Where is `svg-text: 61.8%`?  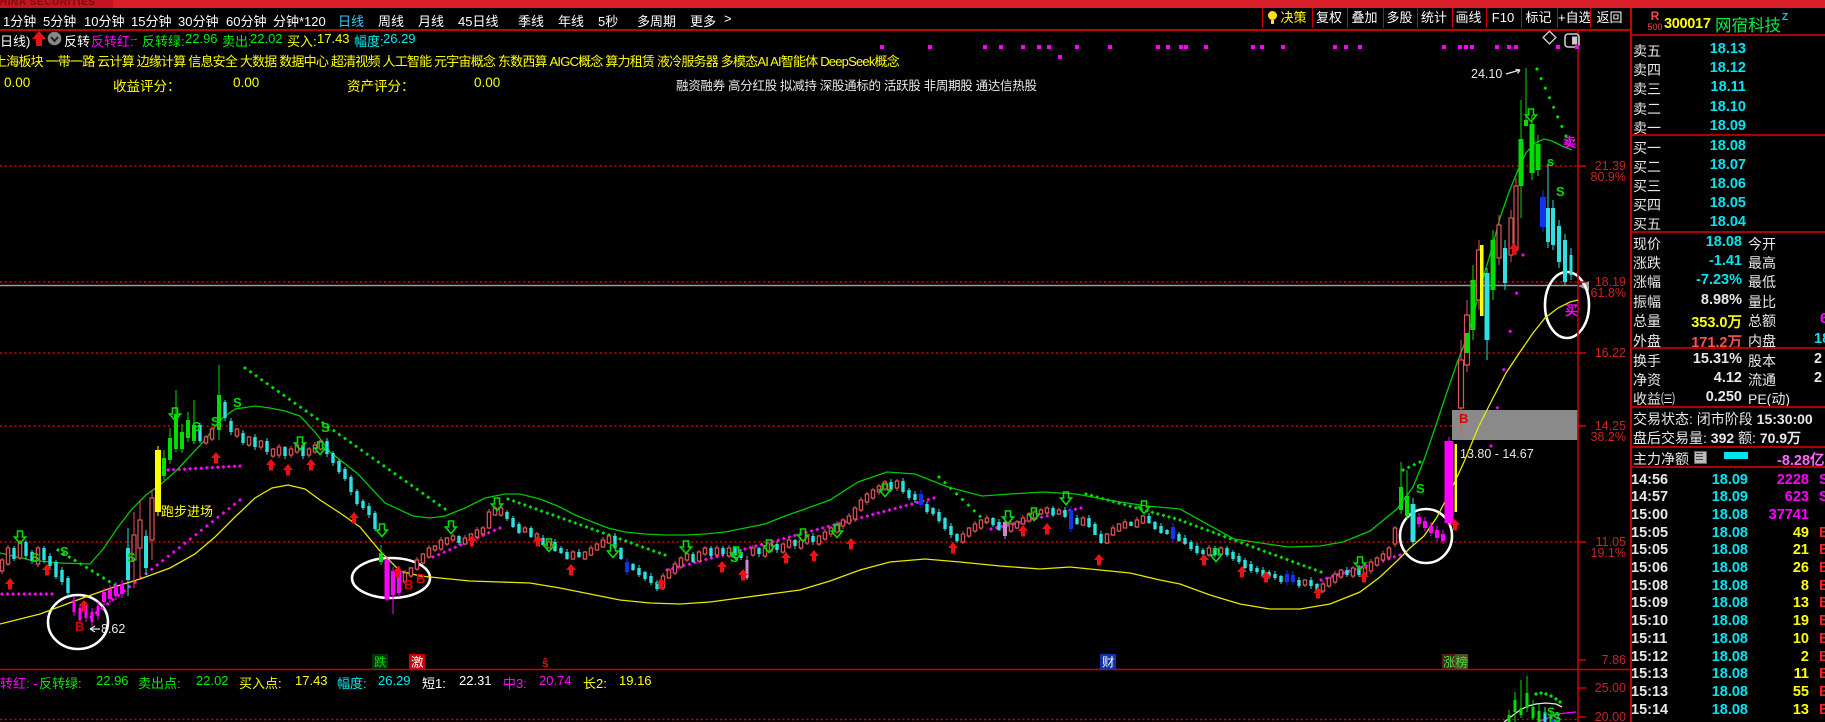
svg-text: 61.8% is located at coordinates (1608, 293).